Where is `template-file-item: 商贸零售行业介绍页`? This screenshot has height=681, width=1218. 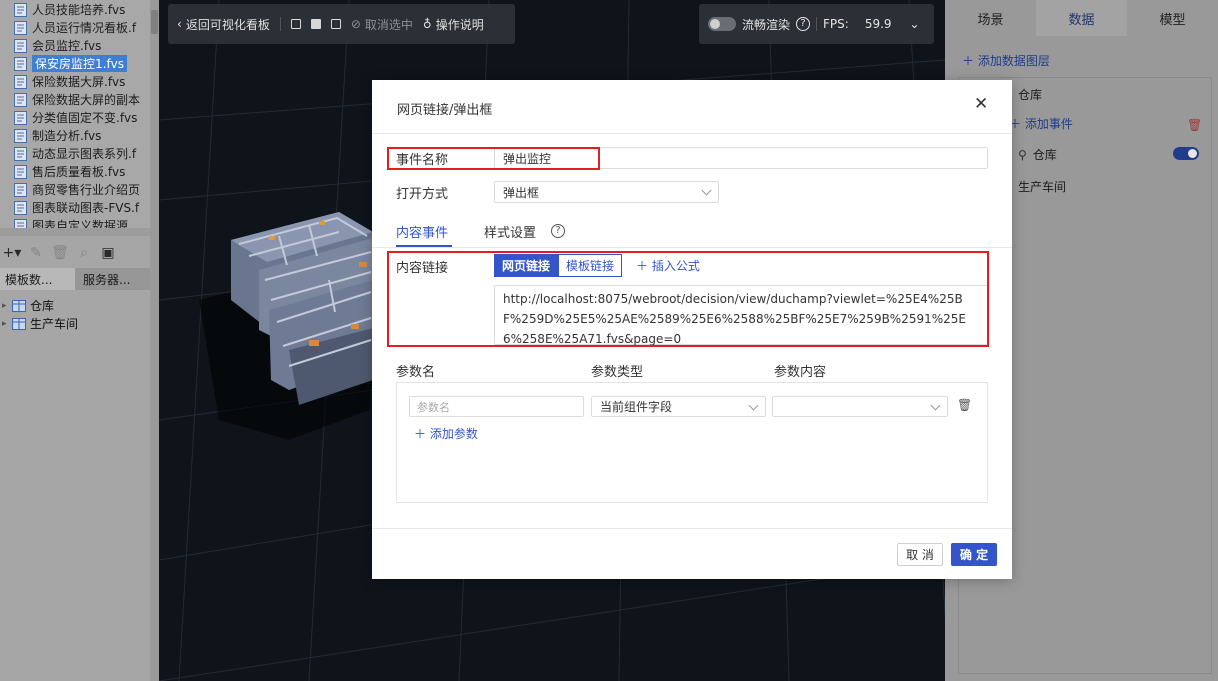 template-file-item: 商贸零售行业介绍页 is located at coordinates (77, 189).